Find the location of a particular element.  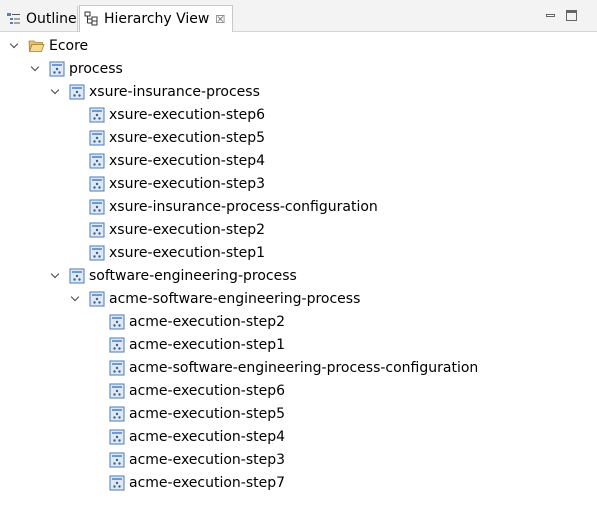

tree-node-label: xsure-insurance-process is located at coordinates (174, 91).